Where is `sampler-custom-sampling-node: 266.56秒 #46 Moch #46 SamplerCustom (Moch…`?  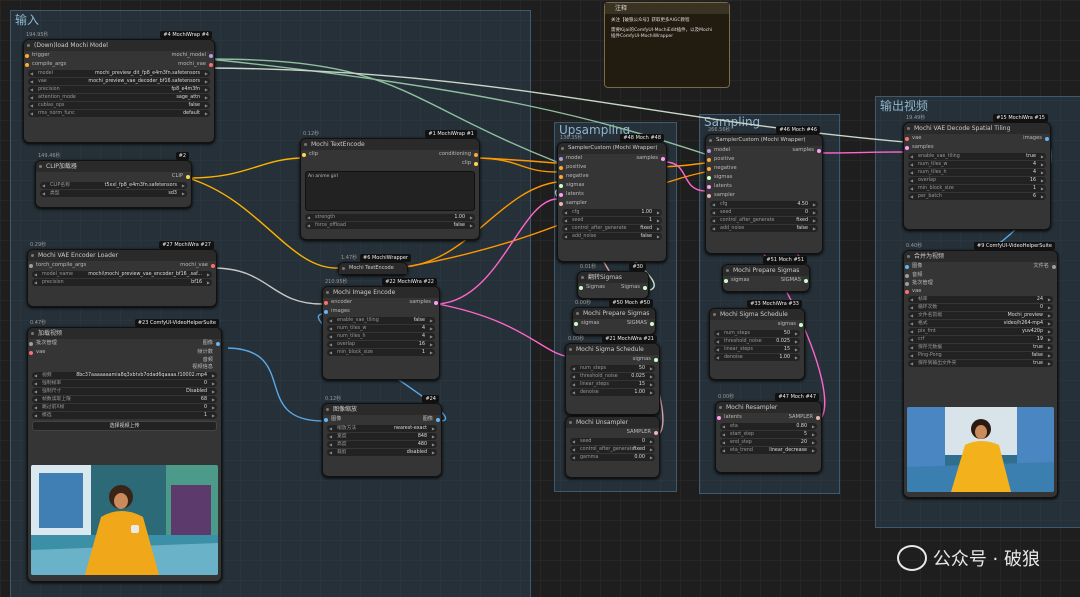
sampler-custom-sampling-node: 266.56秒 #46 Moch #46 SamplerCustom (Moch… is located at coordinates (764, 190).